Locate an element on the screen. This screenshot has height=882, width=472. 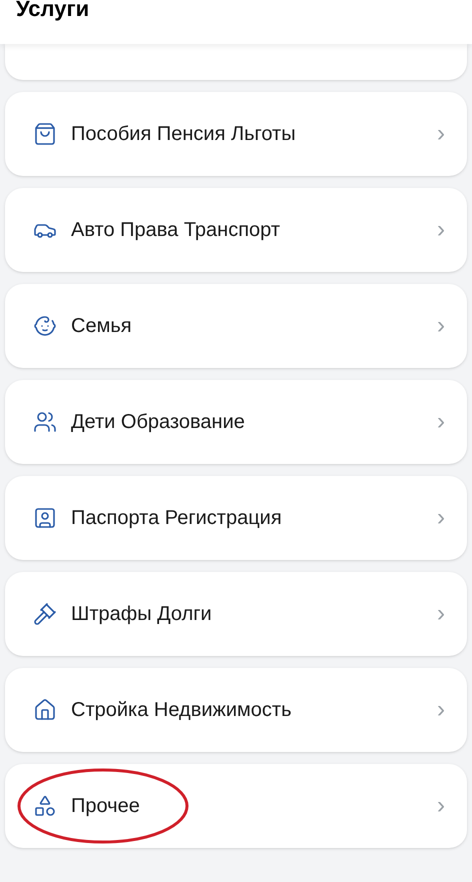
service-item: Стройка Недвижимость › is located at coordinates (236, 710).